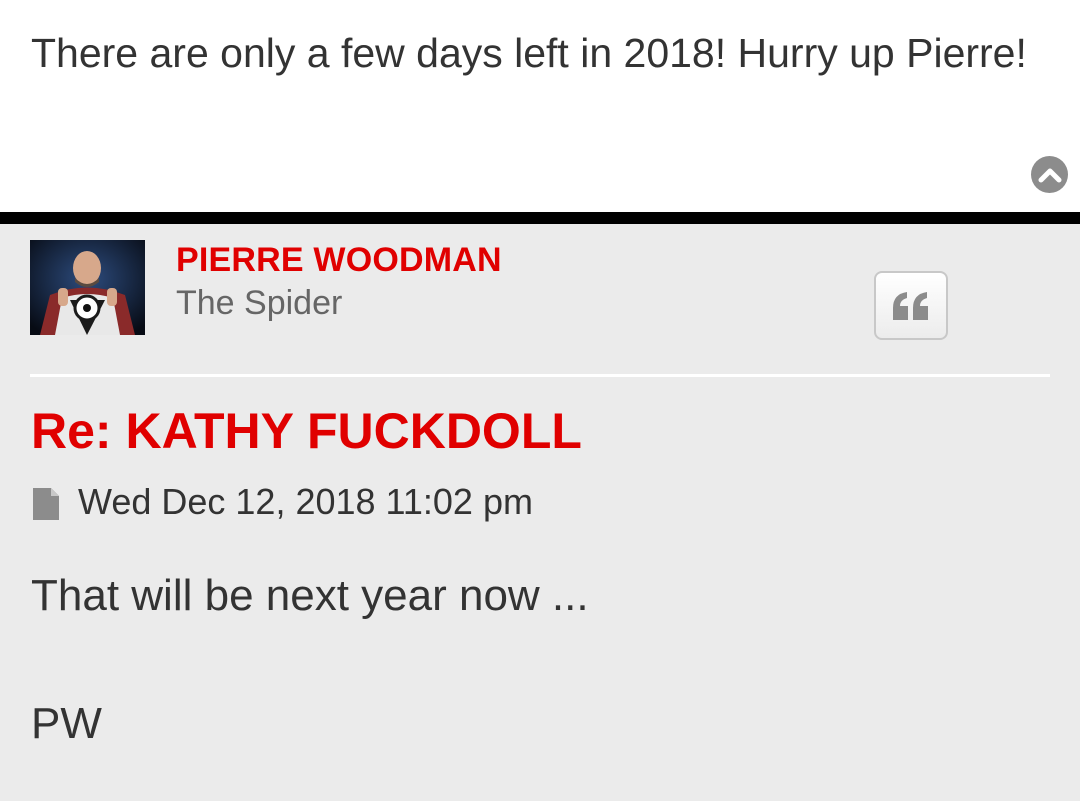 This screenshot has width=1080, height=801. What do you see at coordinates (306, 431) in the screenshot?
I see `post-title-link: Re: KATHY FUCKDOLL` at bounding box center [306, 431].